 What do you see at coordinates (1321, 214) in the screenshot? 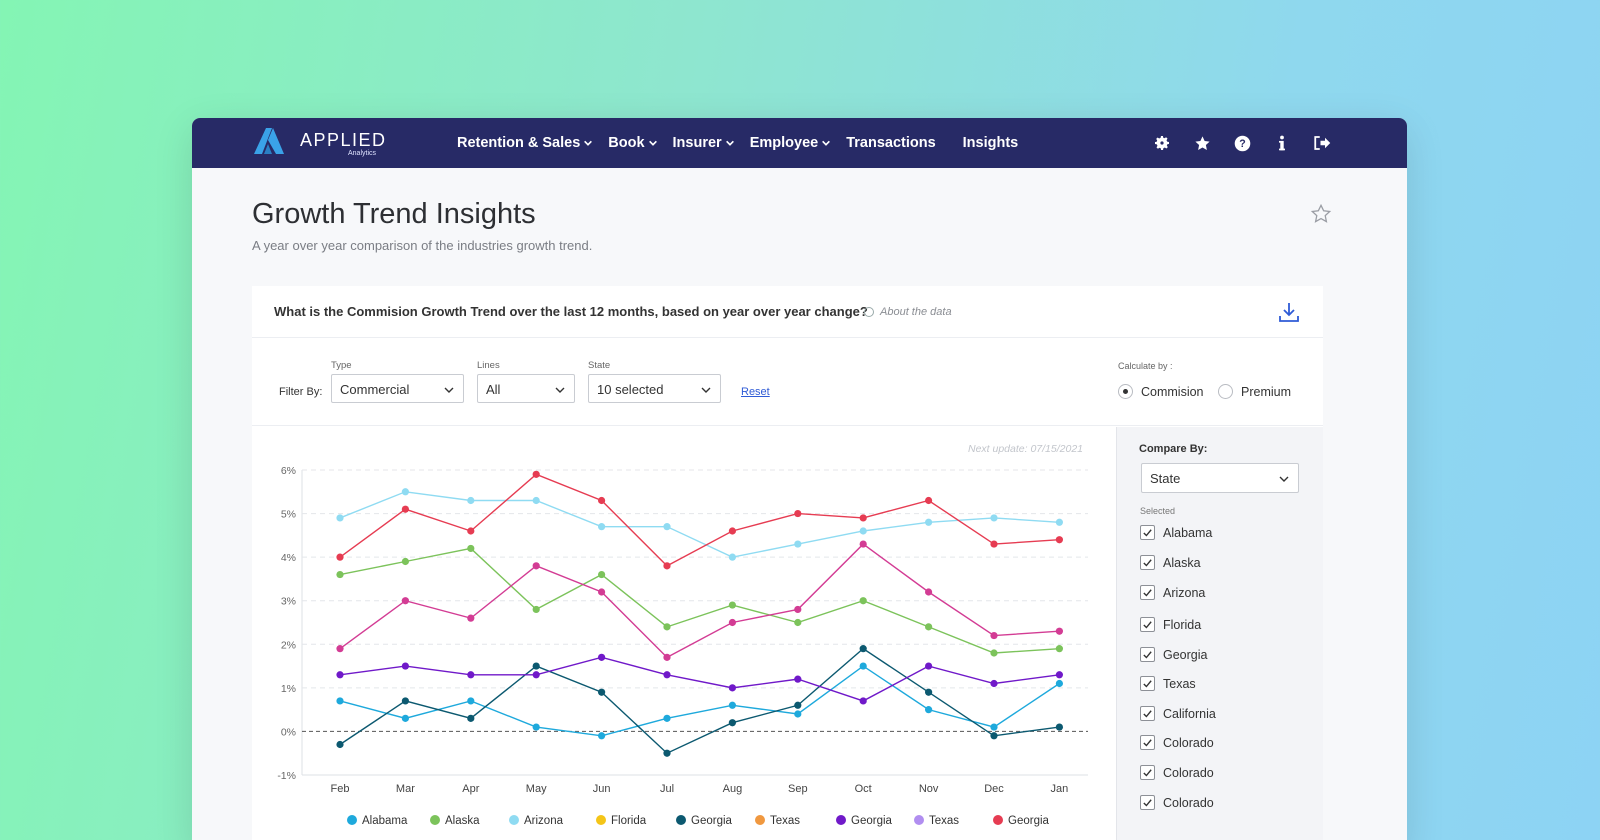
I see `favorite-star-icon` at bounding box center [1321, 214].